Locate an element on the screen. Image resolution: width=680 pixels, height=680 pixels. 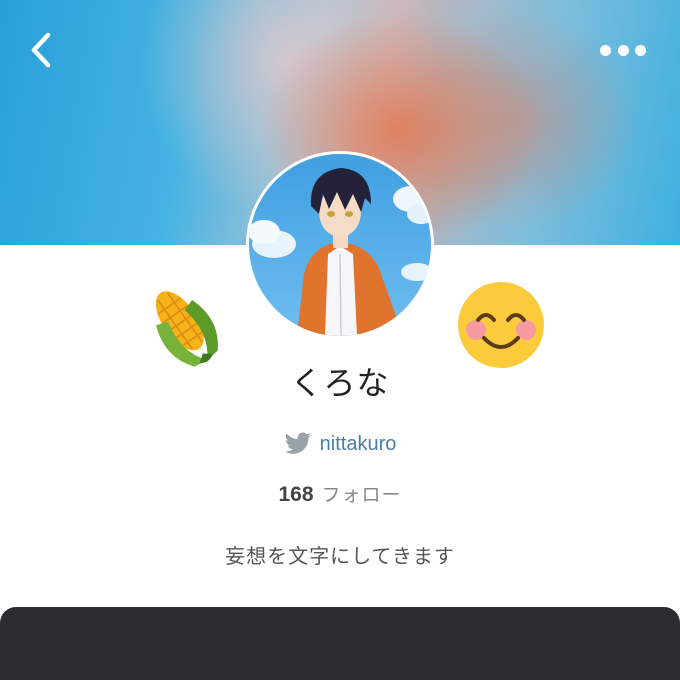
more-menu-button is located at coordinates (623, 50).